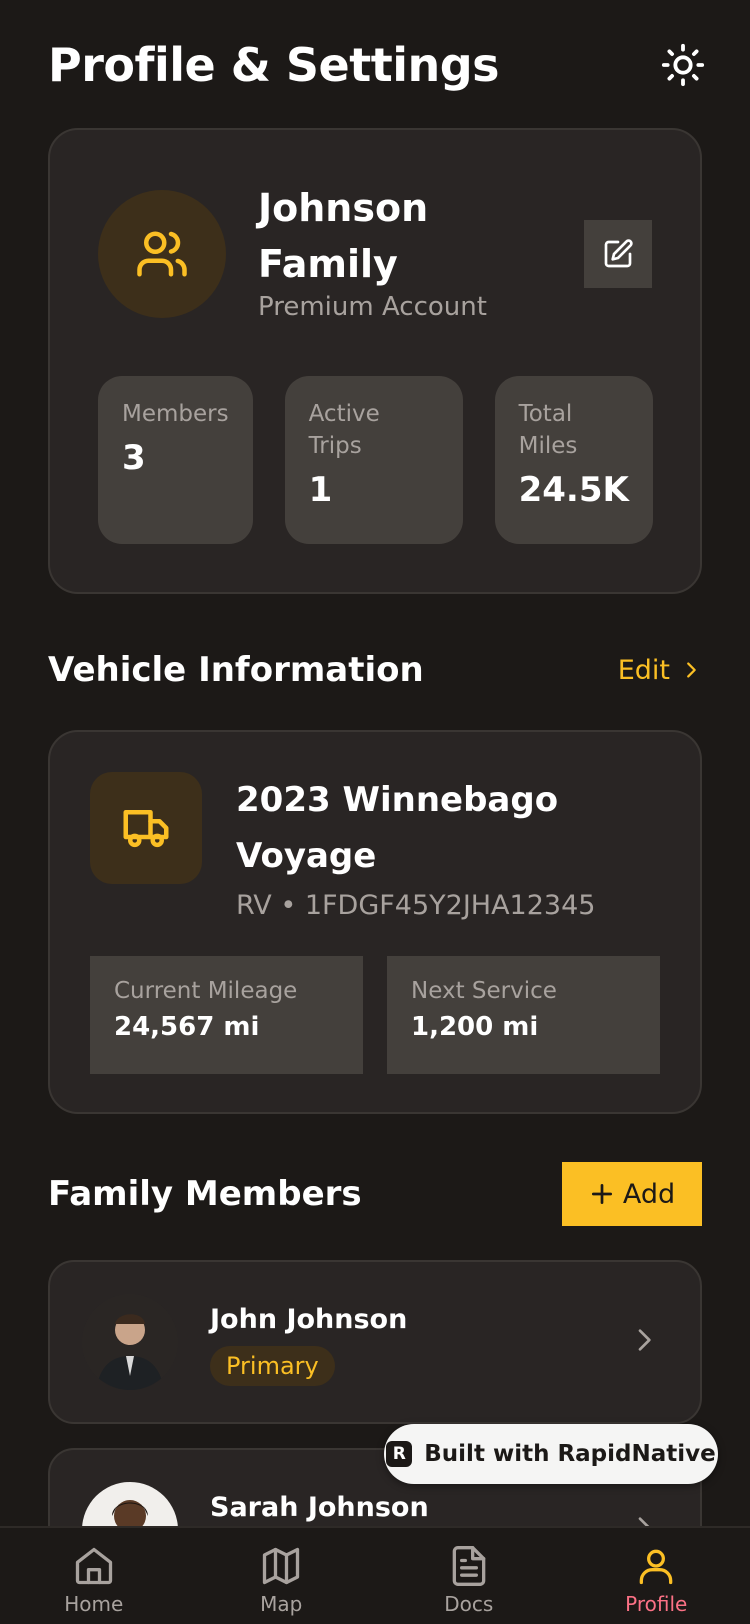 Image resolution: width=750 pixels, height=1624 pixels. Describe the element at coordinates (309, 1319) in the screenshot. I see `member-name: John Johnson` at that location.